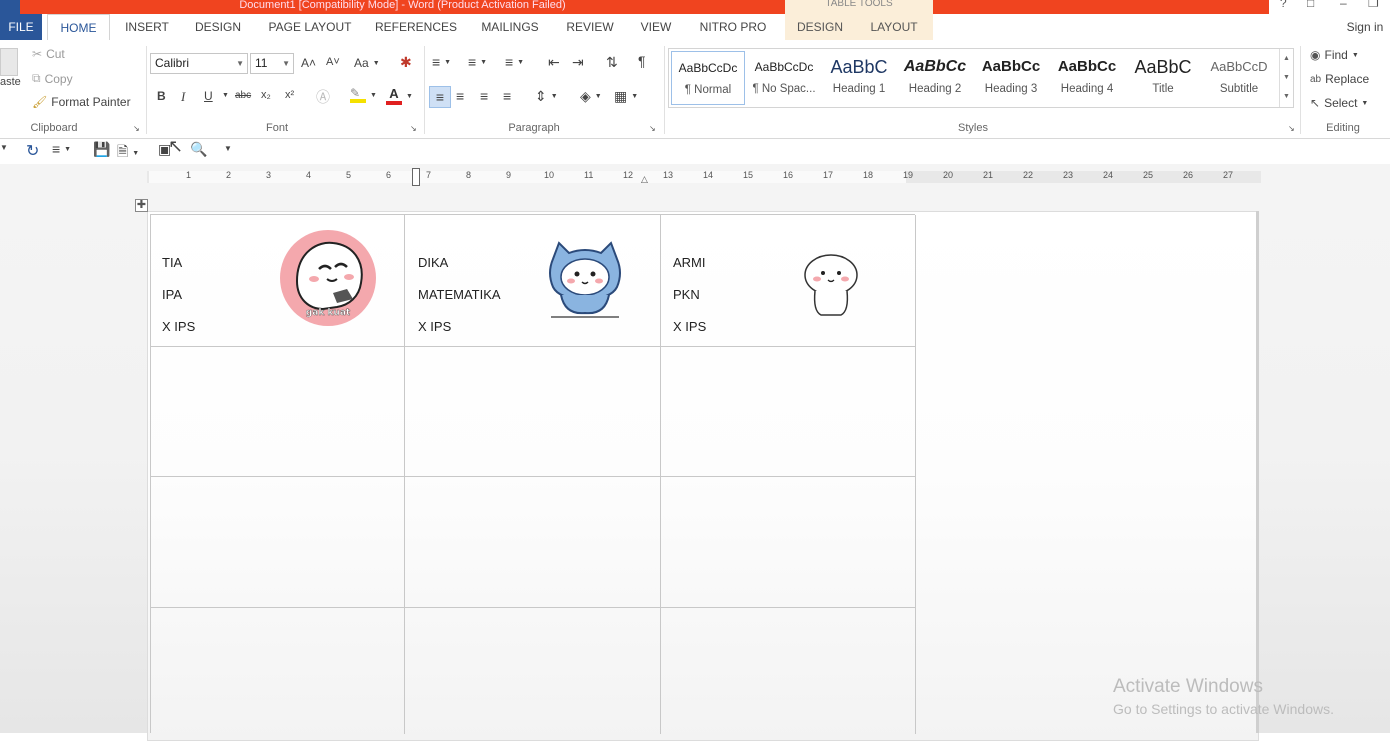  I want to click on strikethrough-button: abc, so click(243, 95).